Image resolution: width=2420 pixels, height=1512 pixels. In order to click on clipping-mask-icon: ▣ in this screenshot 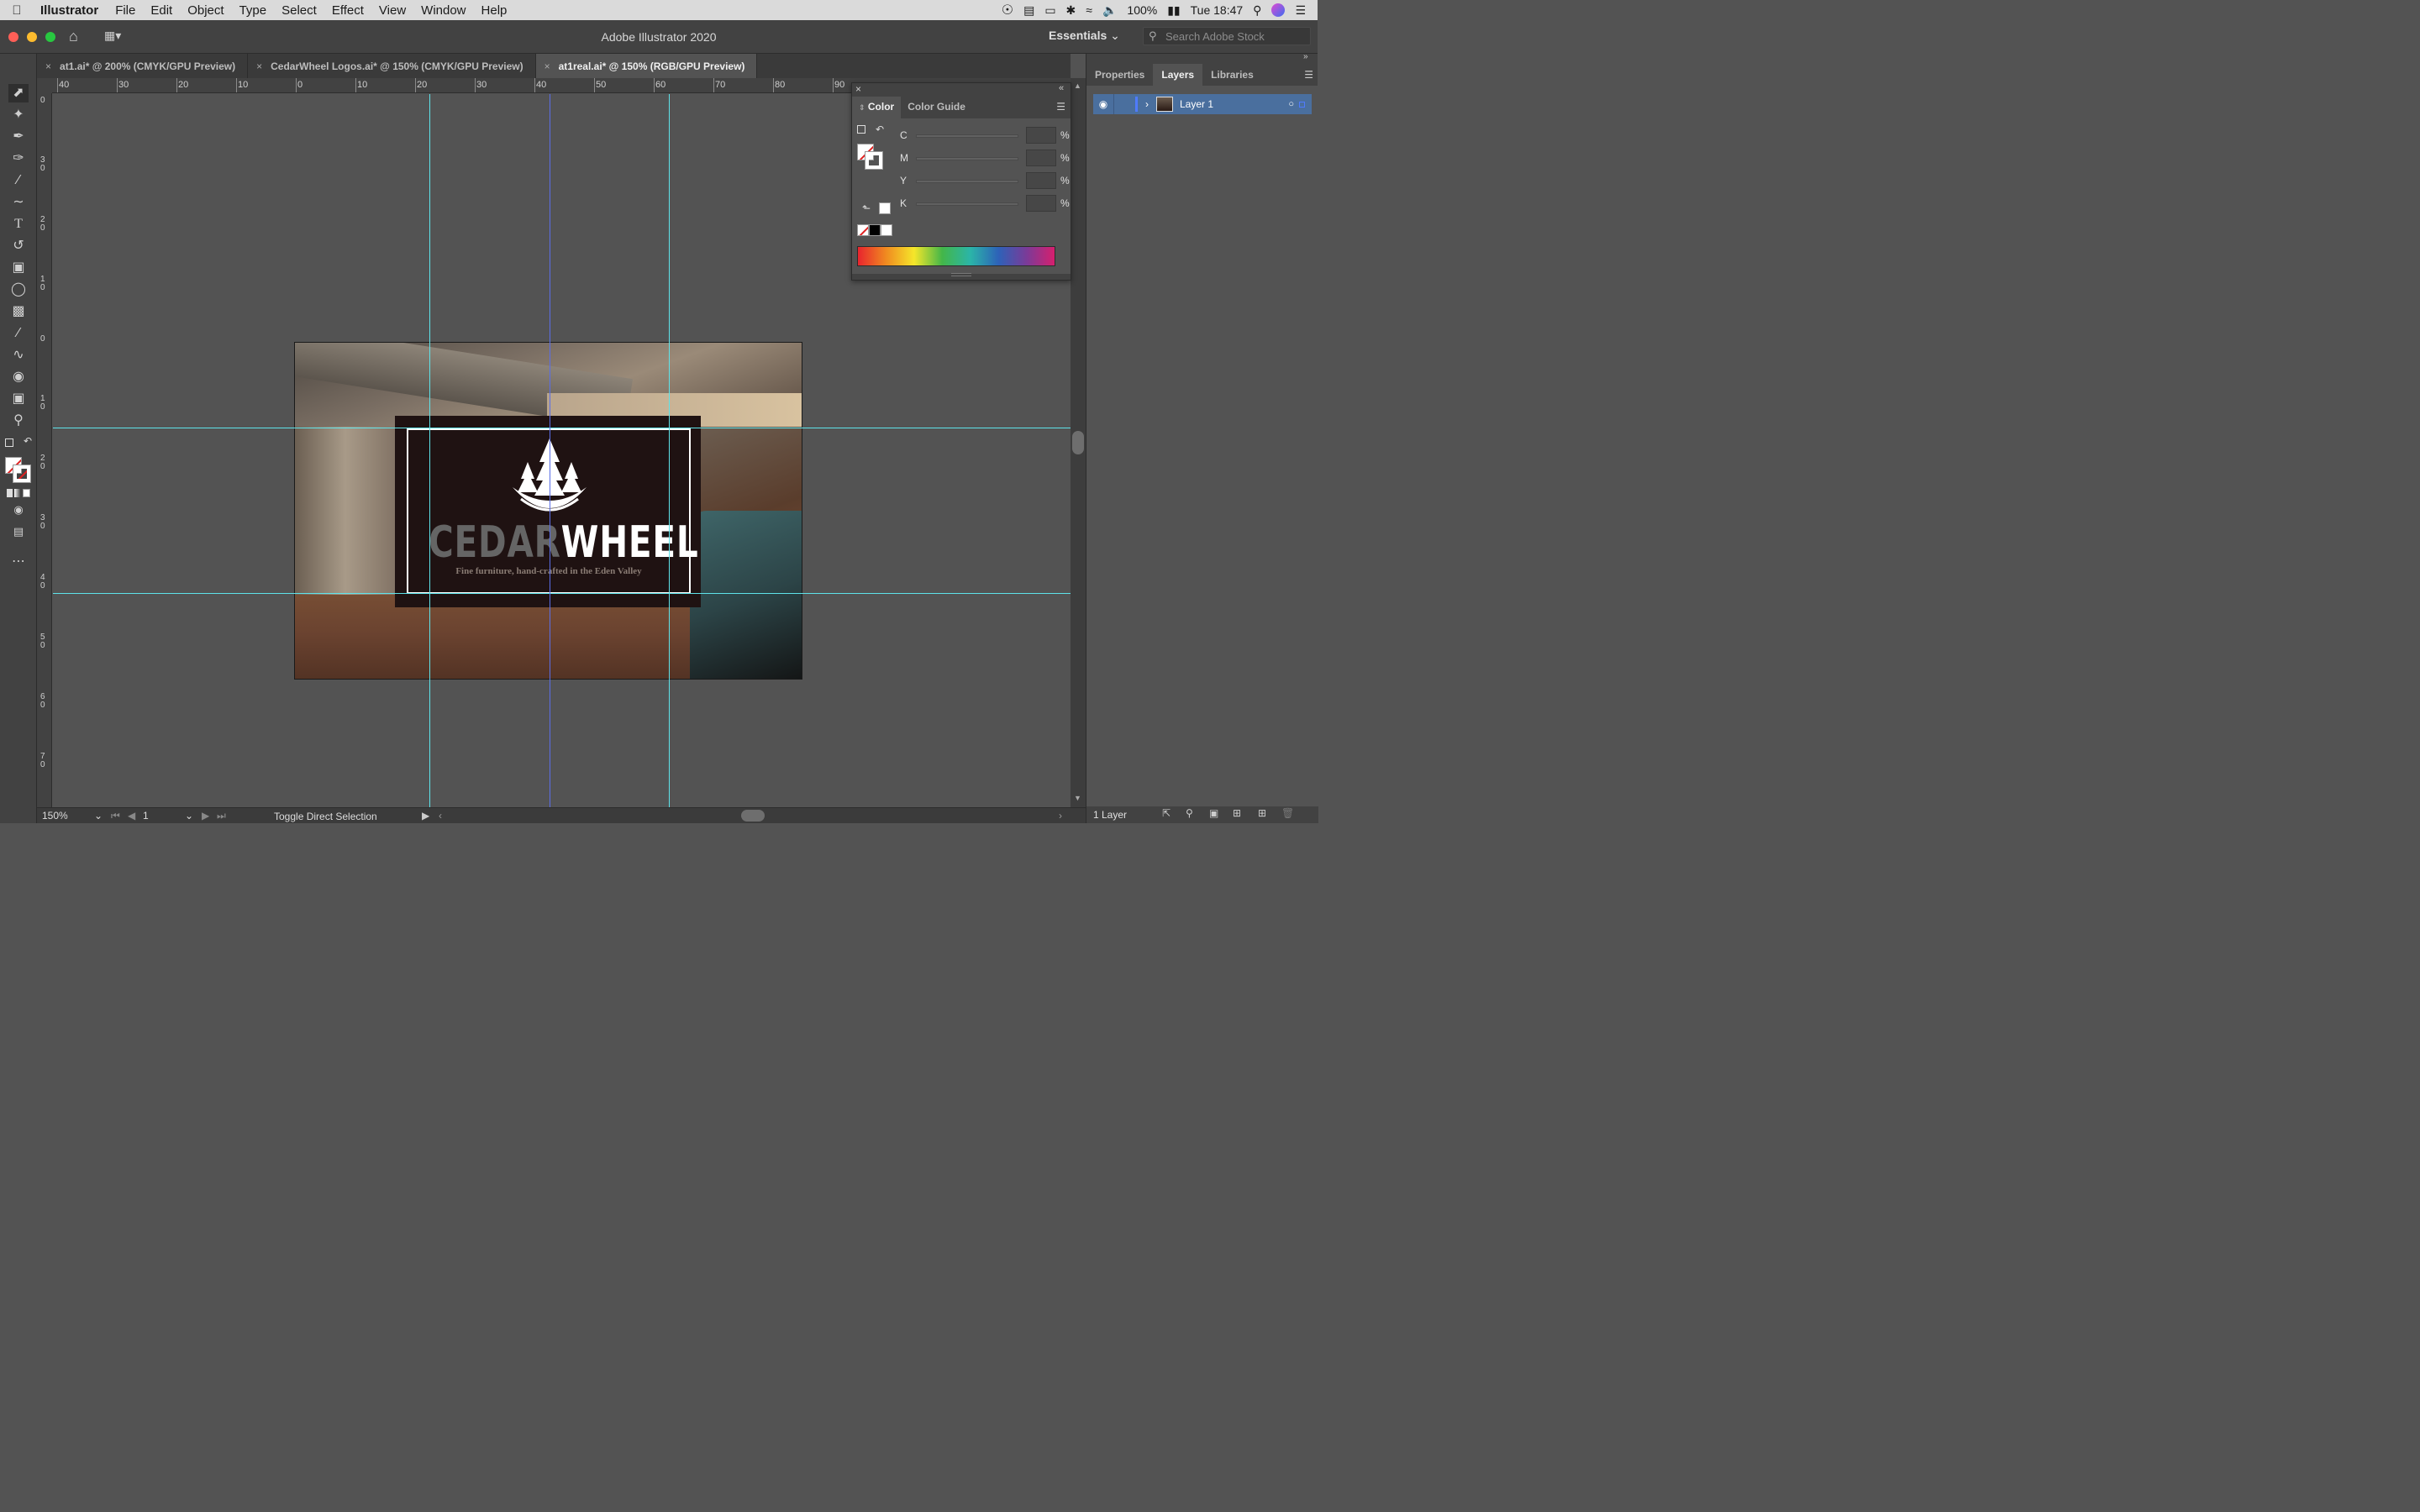, I will do `click(1213, 813)`.